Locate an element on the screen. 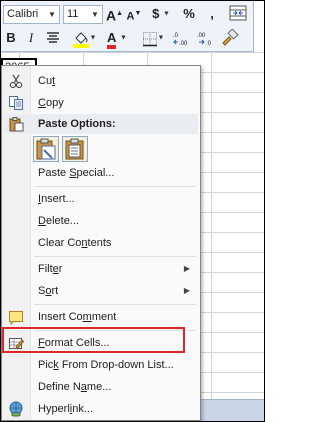 The width and height of the screenshot is (320, 422). paste-icon is located at coordinates (16, 124).